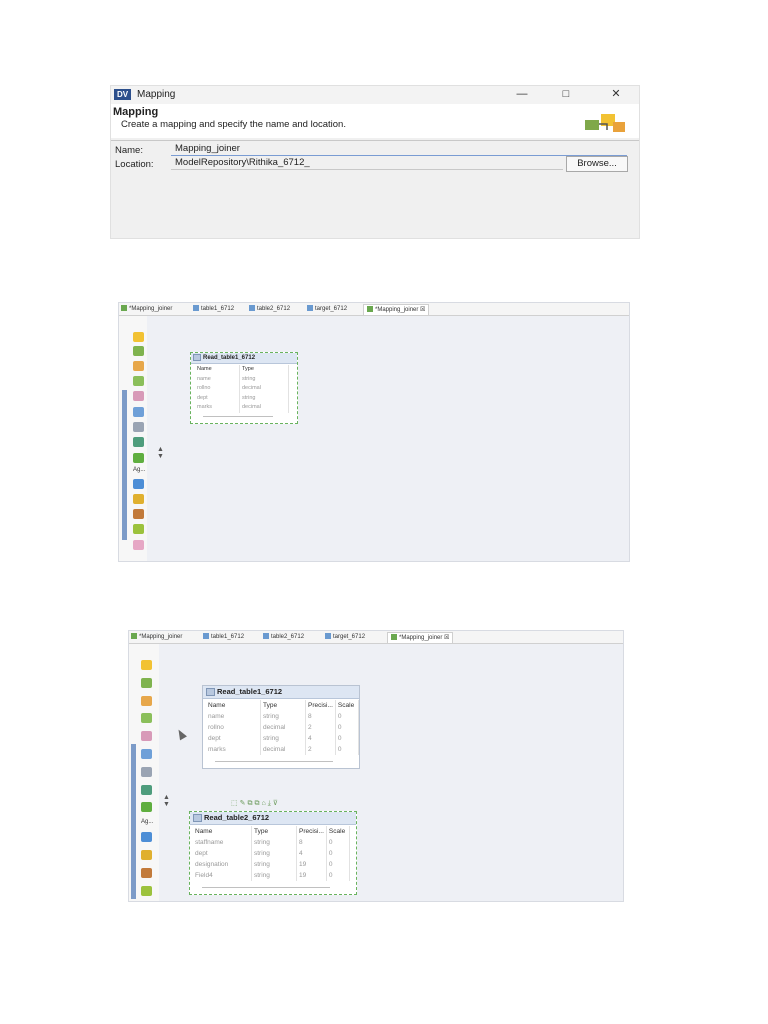 Image resolution: width=768 pixels, height=1024 pixels. Describe the element at coordinates (367, 163) in the screenshot. I see `location-field: ModelRepository\Rithika_6712_` at that location.